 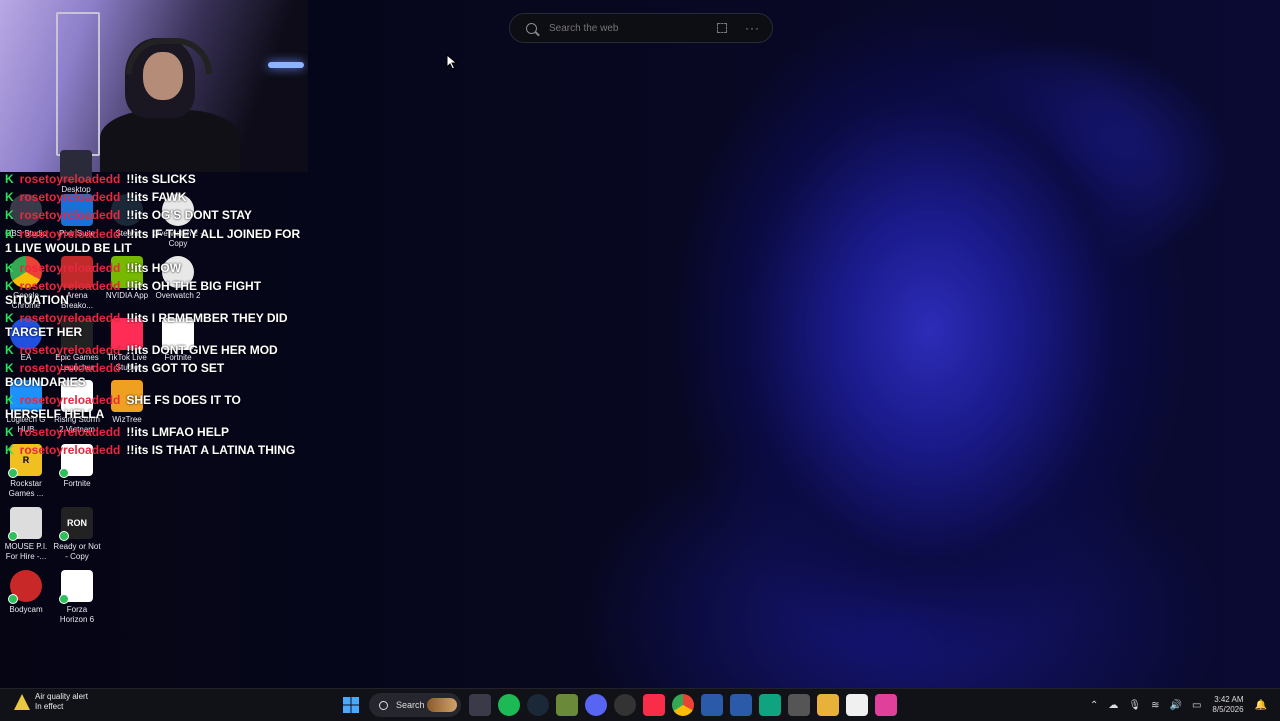 I want to click on visual-search-icon, so click(x=722, y=28).